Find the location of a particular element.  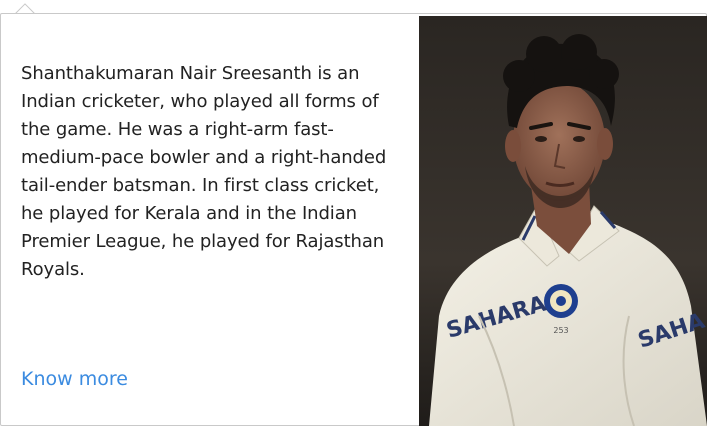

shirt-number: 253 is located at coordinates (560, 330).